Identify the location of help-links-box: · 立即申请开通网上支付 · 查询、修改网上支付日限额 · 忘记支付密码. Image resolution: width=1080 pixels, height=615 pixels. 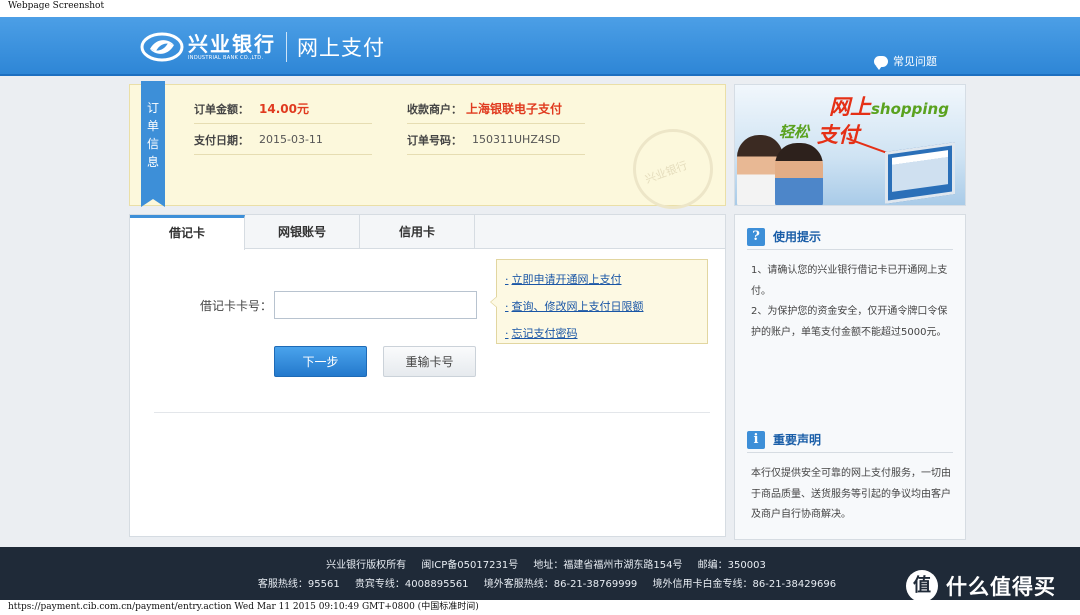
(599, 303).